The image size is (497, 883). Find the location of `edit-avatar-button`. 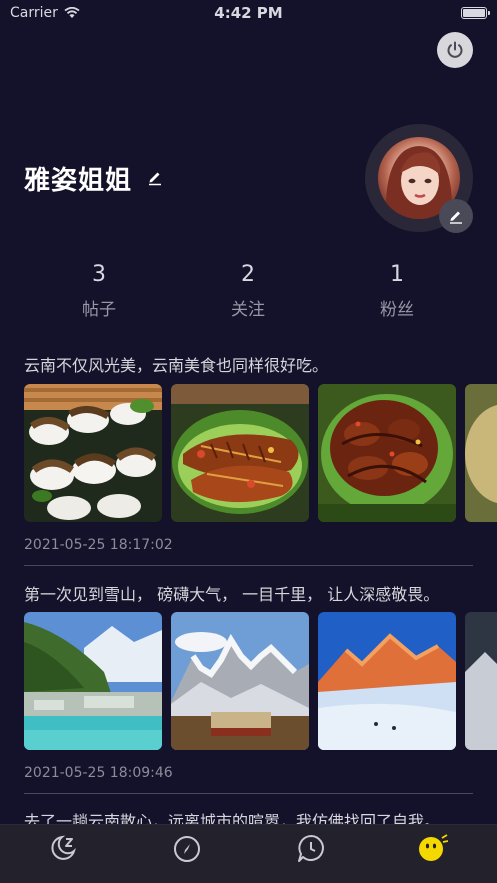

edit-avatar-button is located at coordinates (456, 216).